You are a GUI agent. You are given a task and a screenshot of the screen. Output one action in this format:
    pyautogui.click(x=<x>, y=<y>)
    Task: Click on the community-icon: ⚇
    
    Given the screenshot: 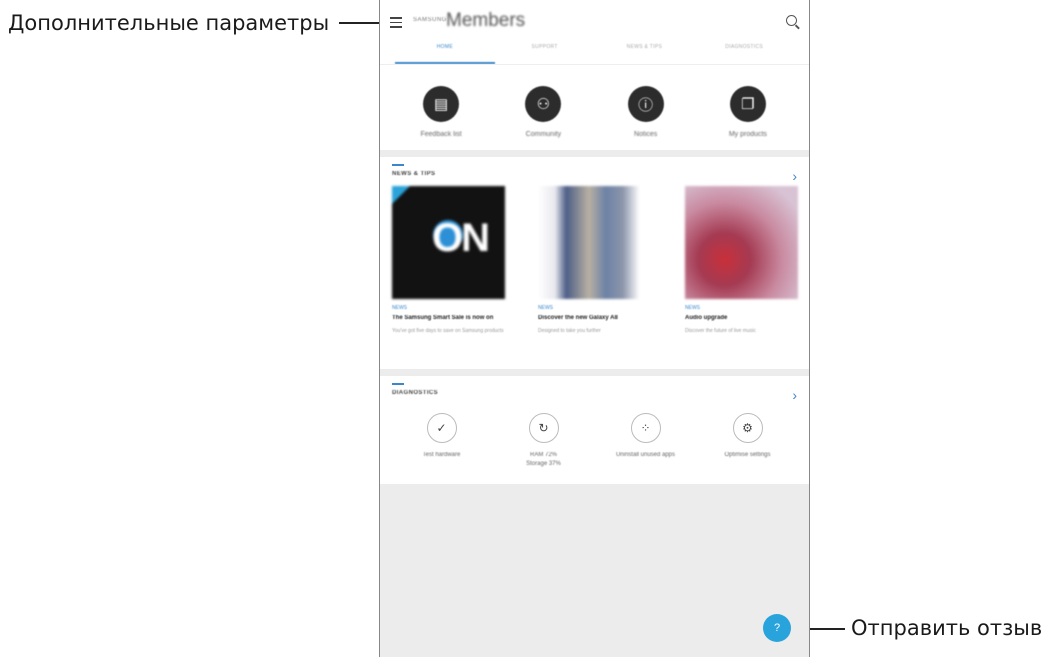 What is the action you would take?
    pyautogui.click(x=543, y=104)
    